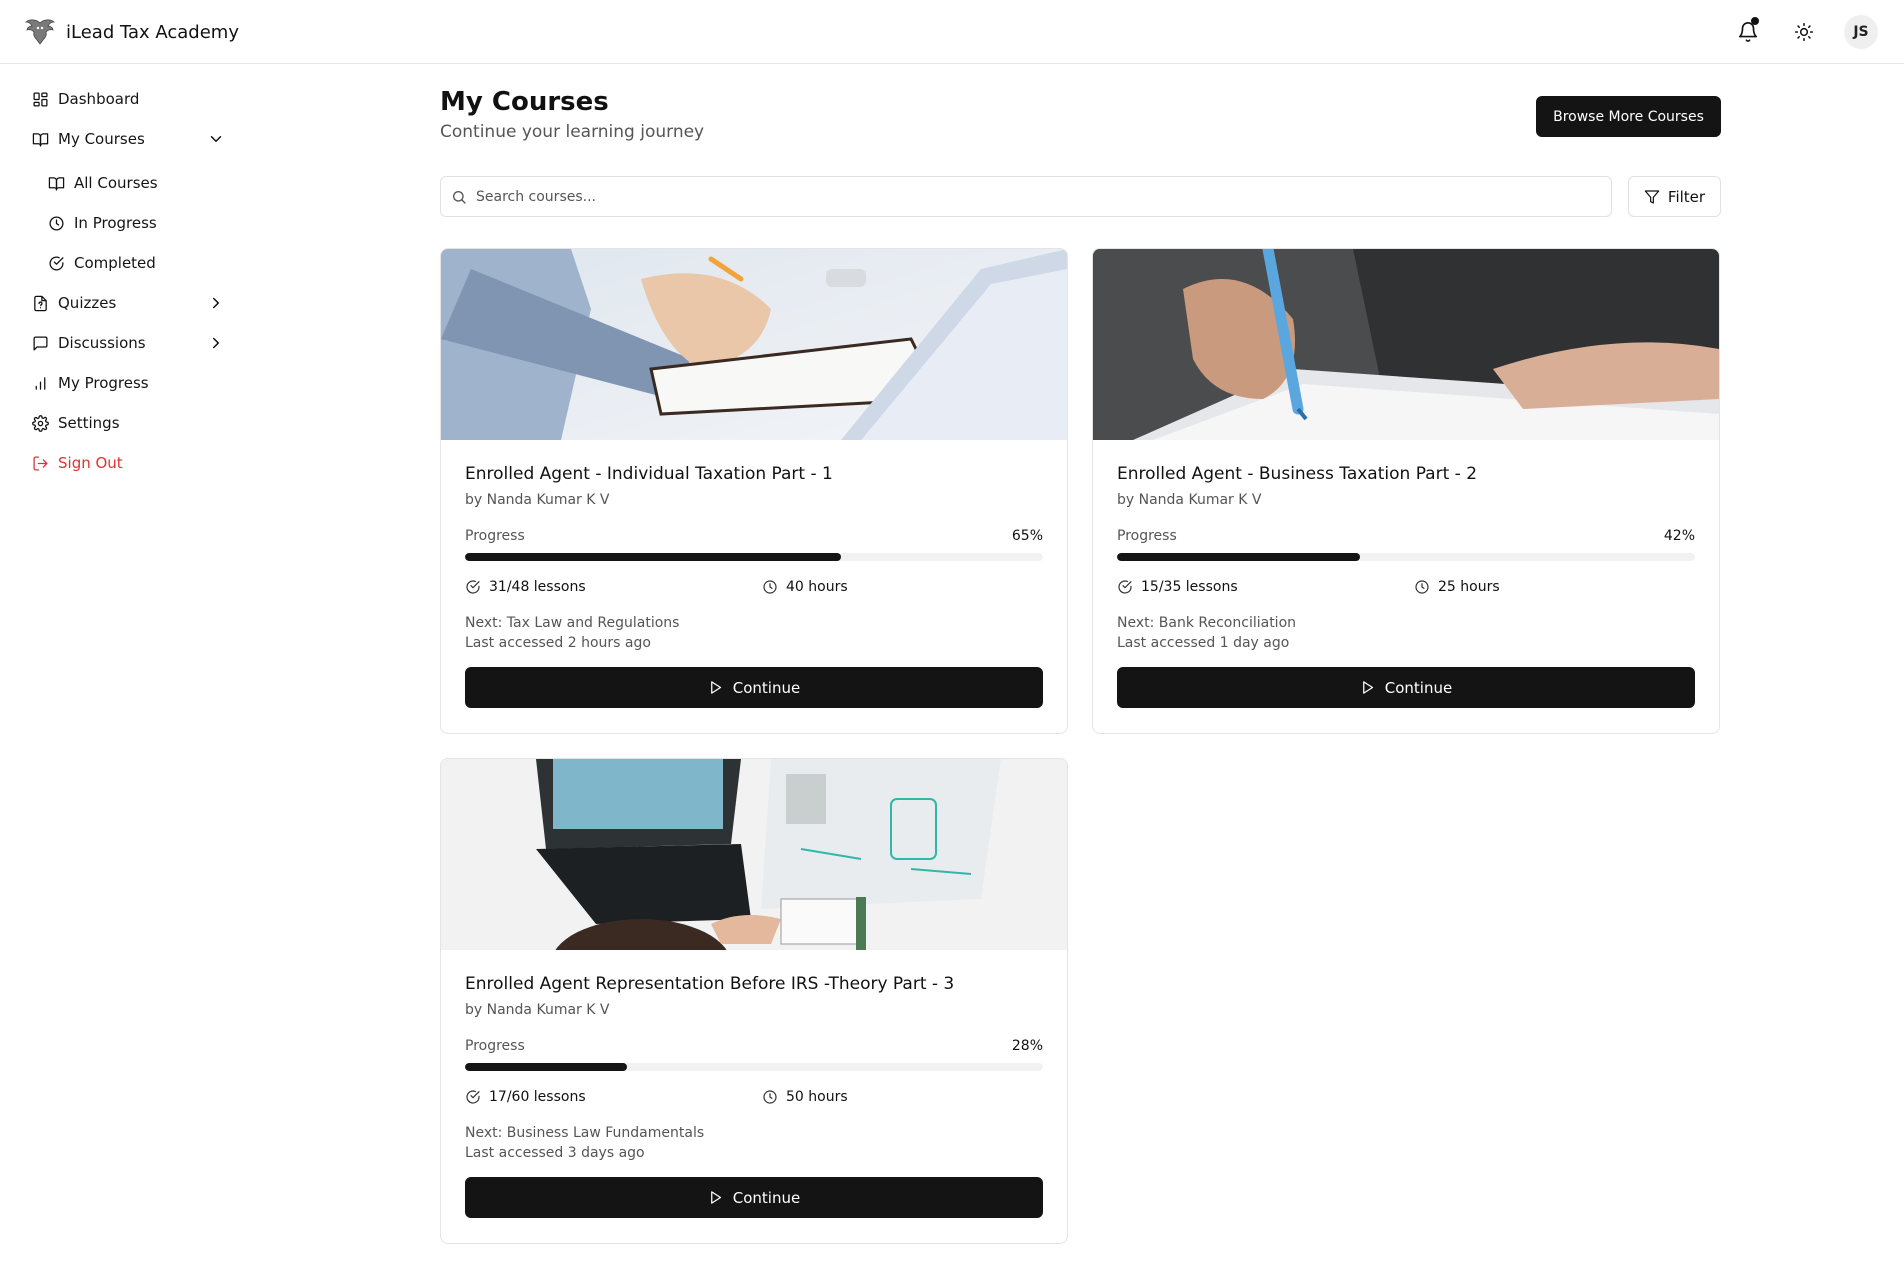 This screenshot has width=1904, height=1269. Describe the element at coordinates (116, 183) in the screenshot. I see `sidebar-item-label: All Courses` at that location.